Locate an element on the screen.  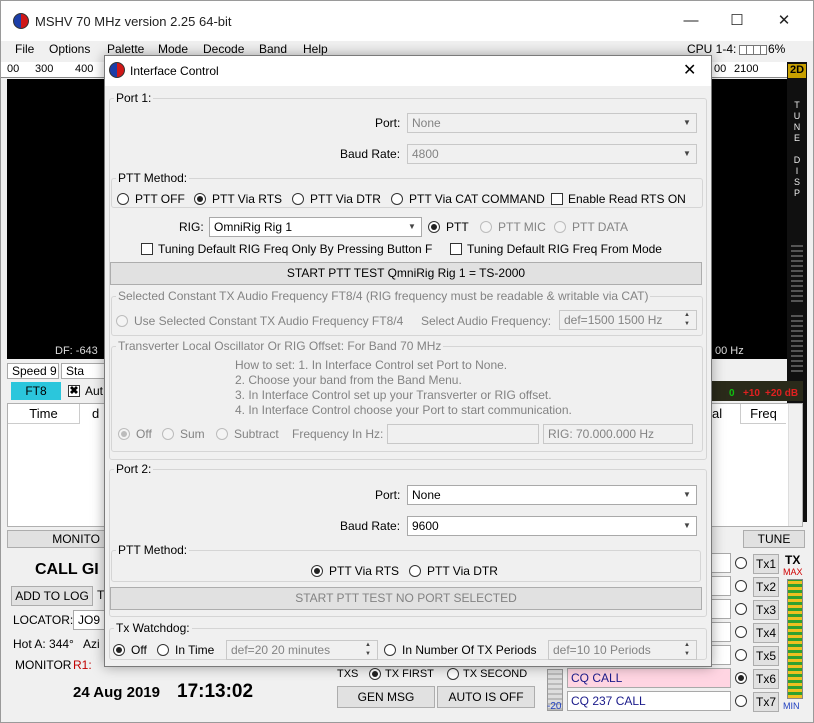
port2-ptt-via-dtr-radio is located at coordinates (415, 571).